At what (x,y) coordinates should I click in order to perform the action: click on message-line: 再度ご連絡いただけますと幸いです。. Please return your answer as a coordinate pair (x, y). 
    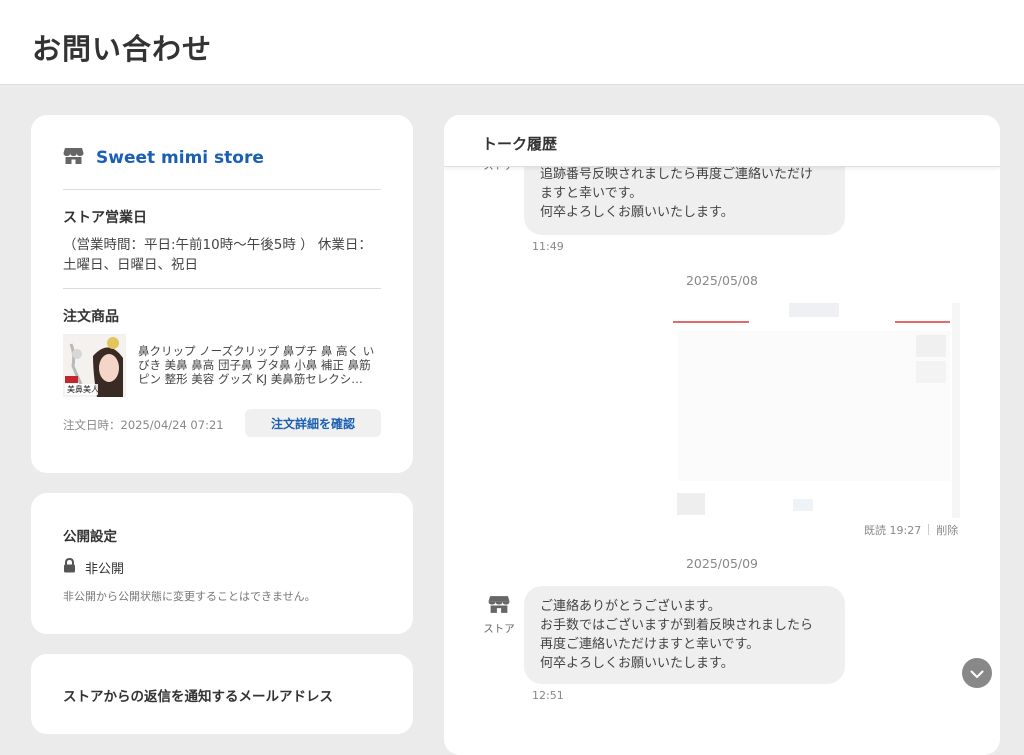
    Looking at the image, I should click on (650, 644).